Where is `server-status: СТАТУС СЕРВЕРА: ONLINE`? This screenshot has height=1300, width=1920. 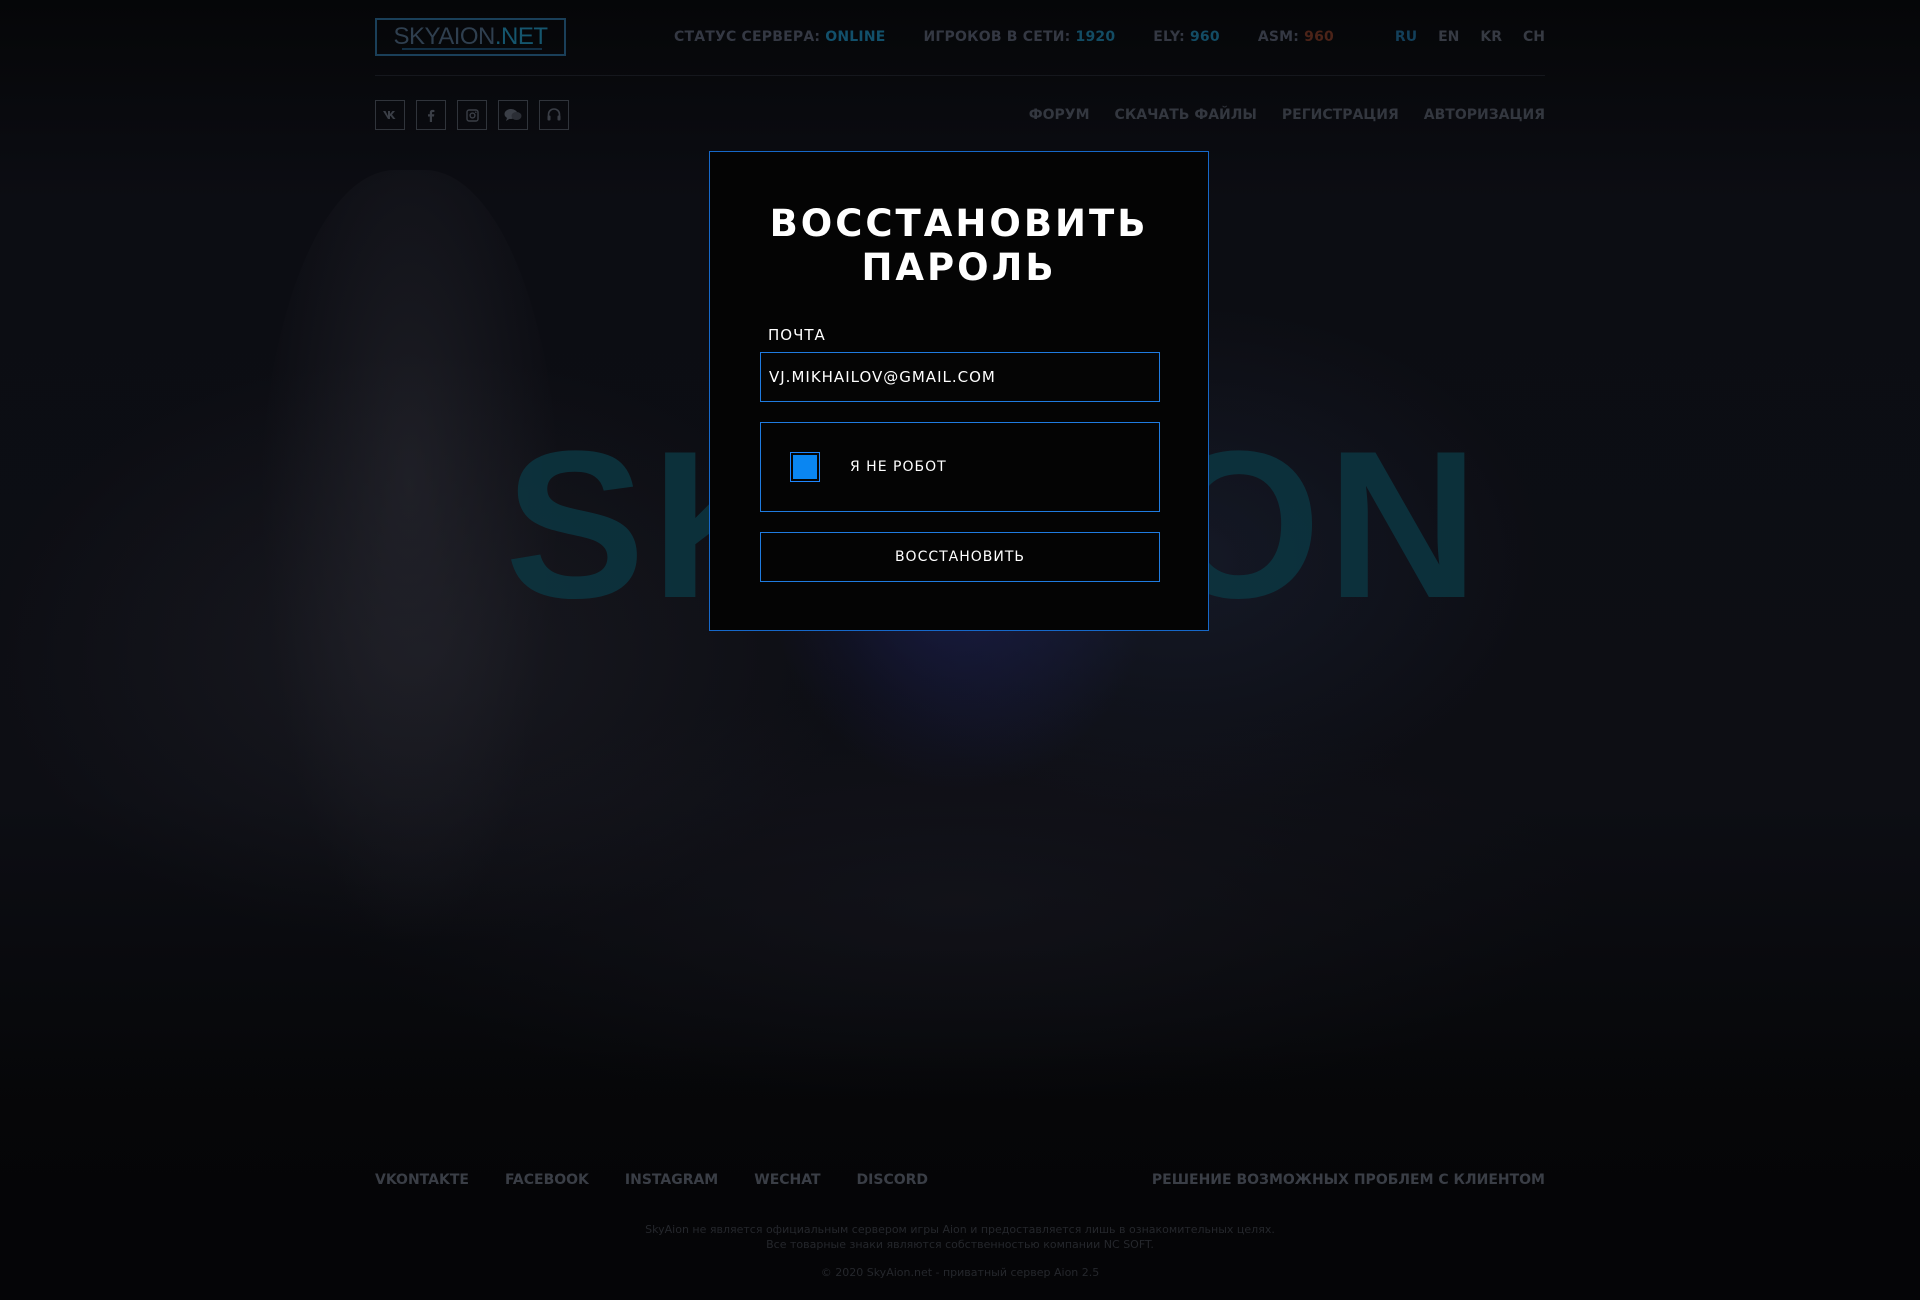 server-status: СТАТУС СЕРВЕРА: ONLINE is located at coordinates (780, 37).